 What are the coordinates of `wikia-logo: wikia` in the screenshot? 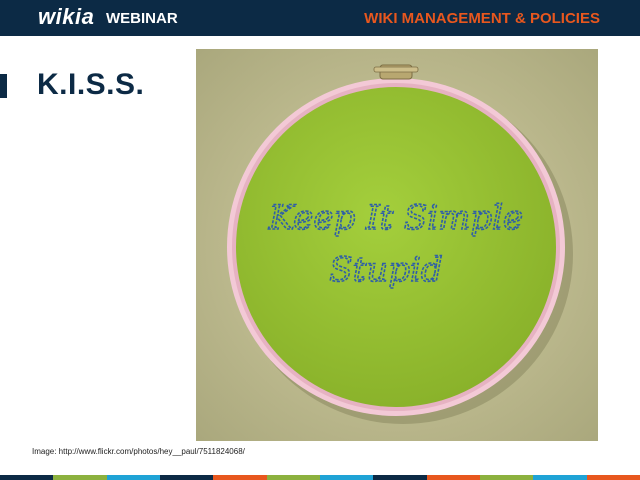 It's located at (66, 16).